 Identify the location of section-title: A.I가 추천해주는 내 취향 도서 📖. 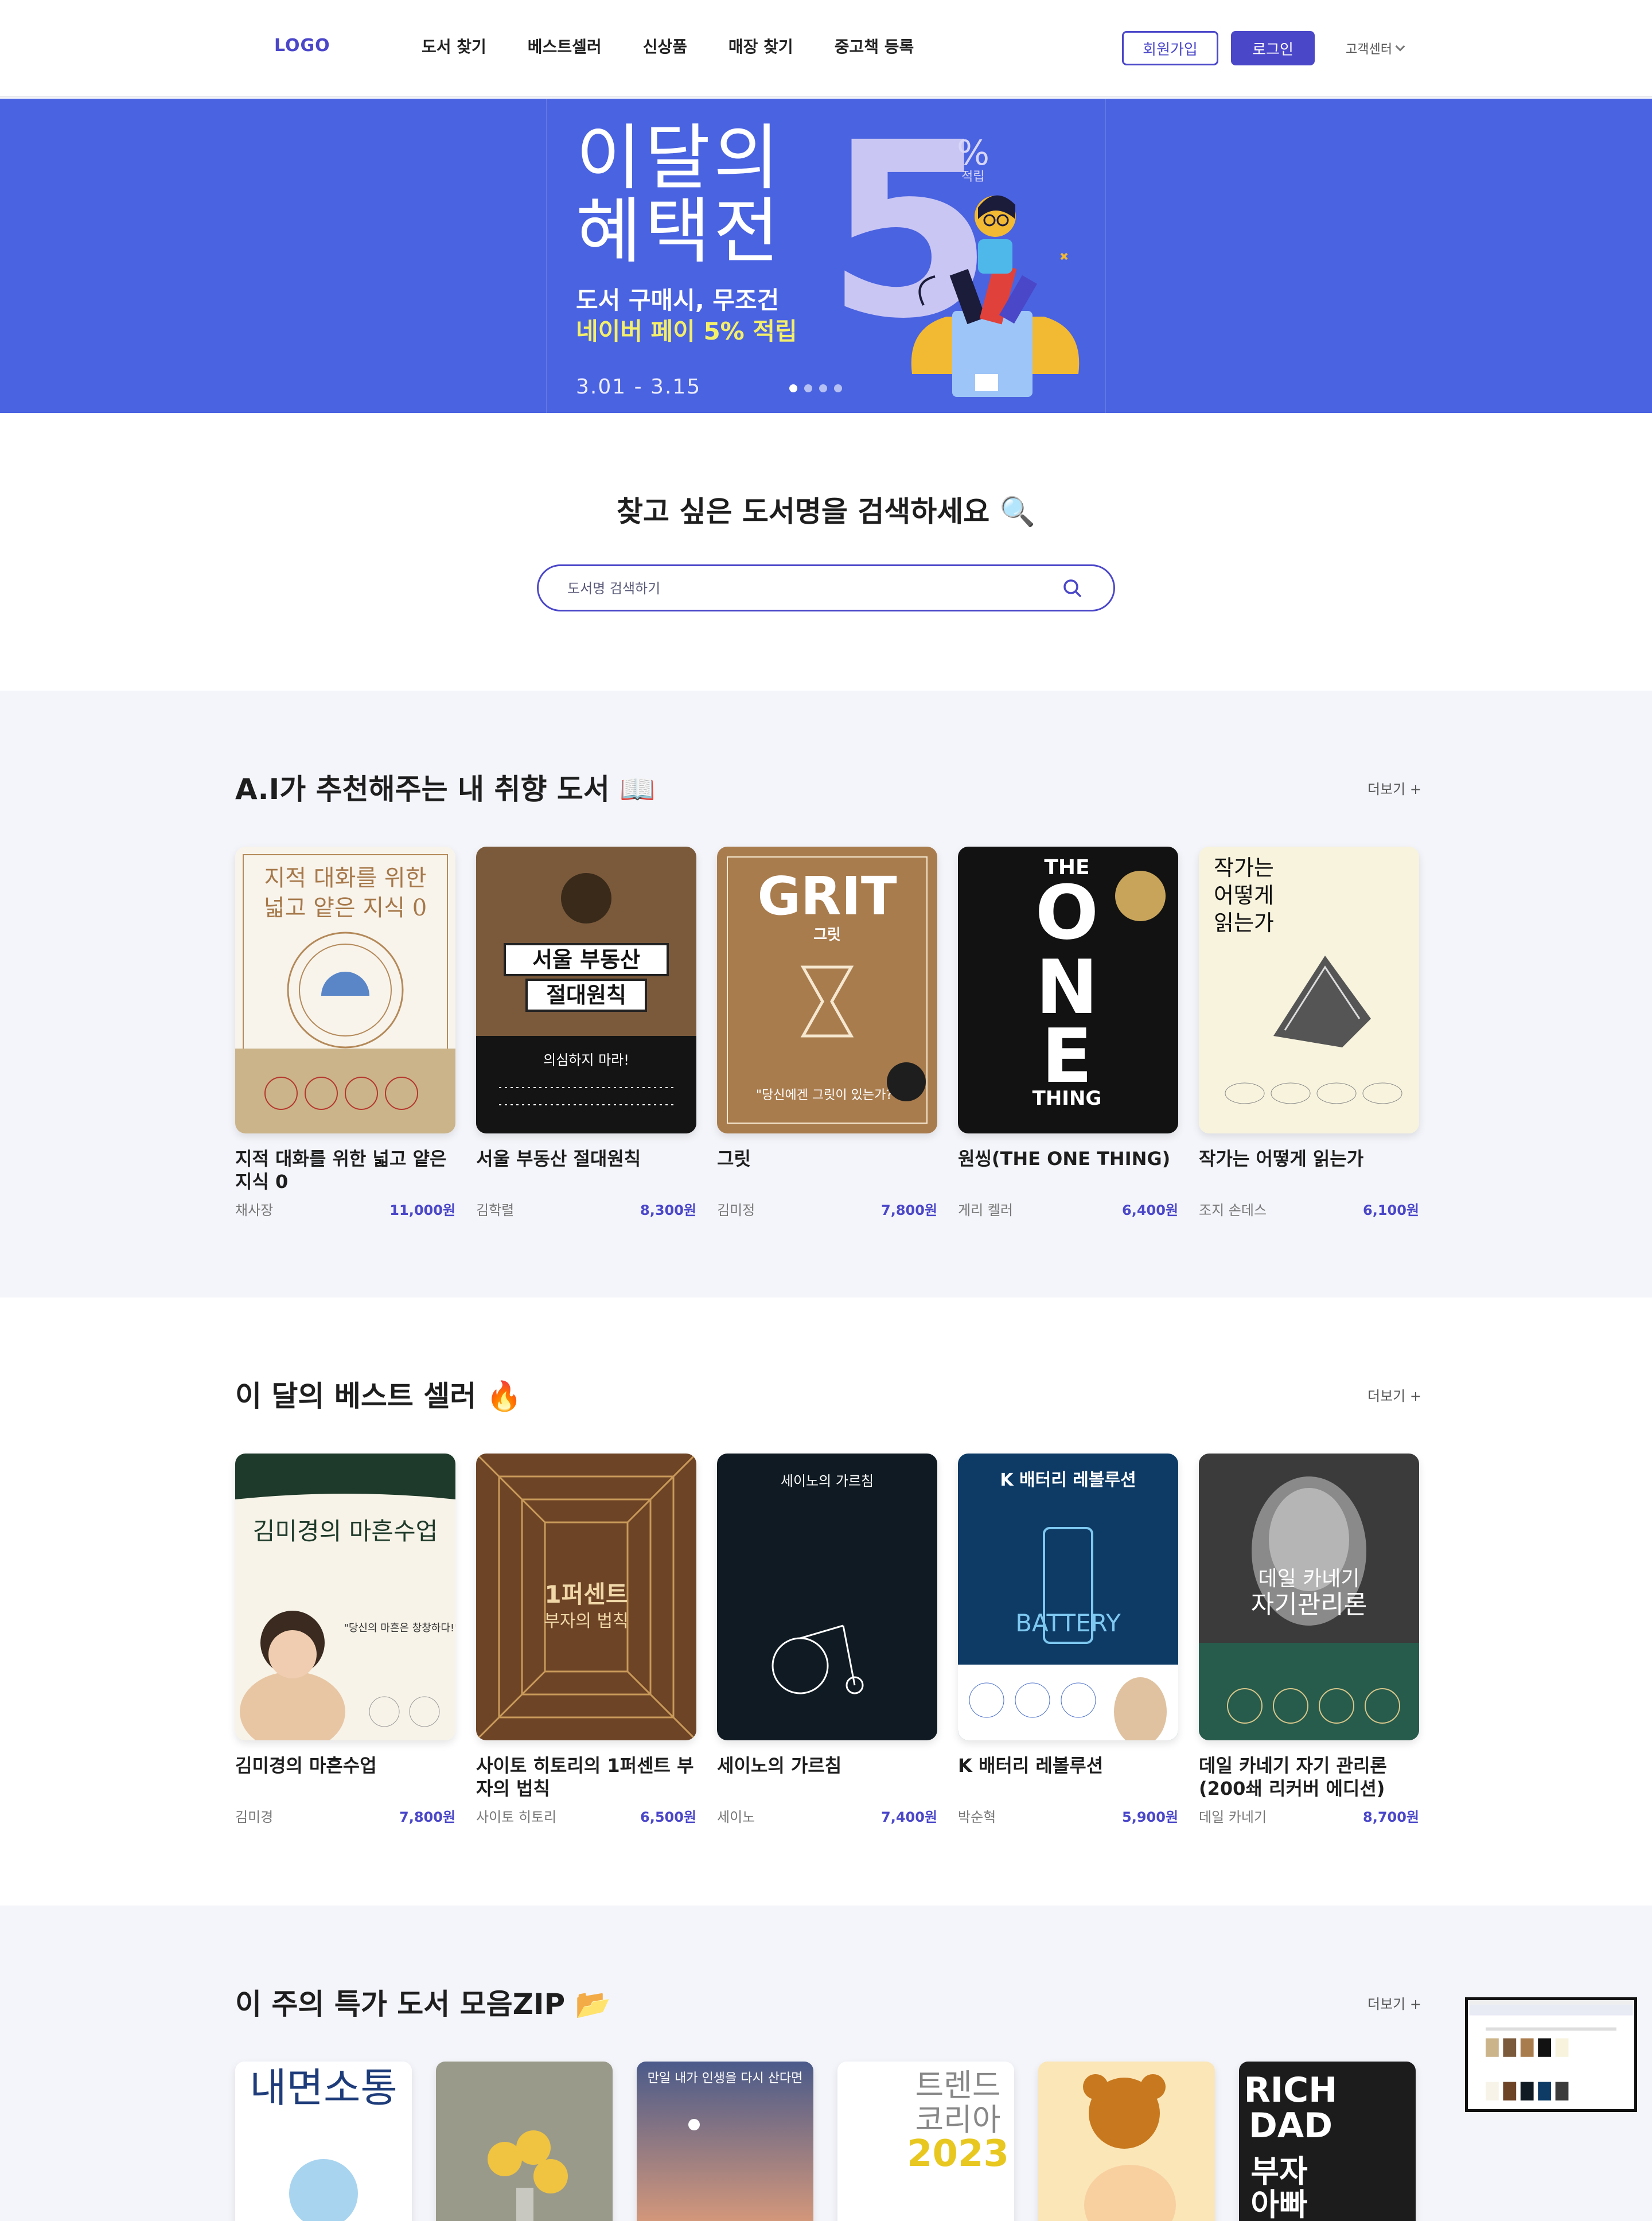
(445, 789).